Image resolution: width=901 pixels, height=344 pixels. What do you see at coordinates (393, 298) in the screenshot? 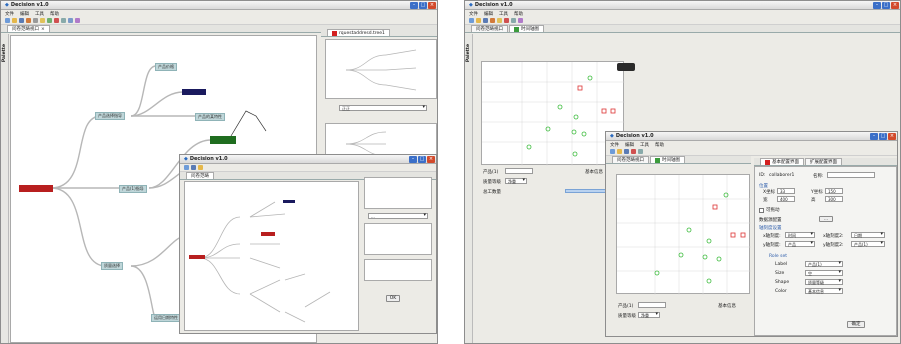
I see `nested-ok-button: OK` at bounding box center [393, 298].